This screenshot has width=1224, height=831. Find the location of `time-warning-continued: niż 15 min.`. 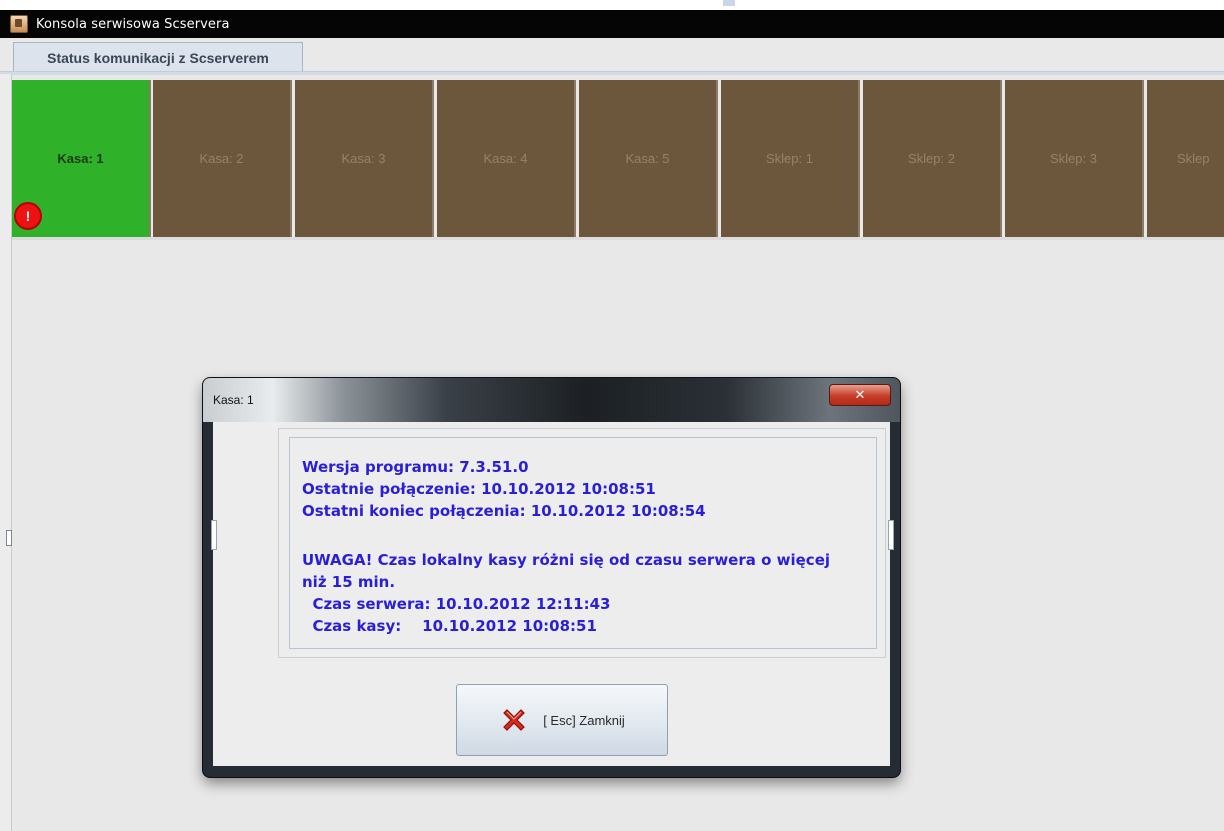

time-warning-continued: niż 15 min. is located at coordinates (349, 582).